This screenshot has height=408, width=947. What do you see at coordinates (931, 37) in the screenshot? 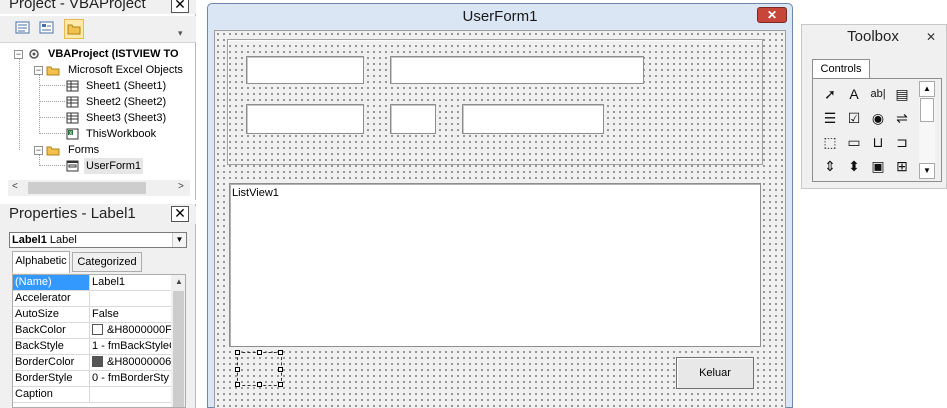
I see `toolbox-close-button: ✕` at bounding box center [931, 37].